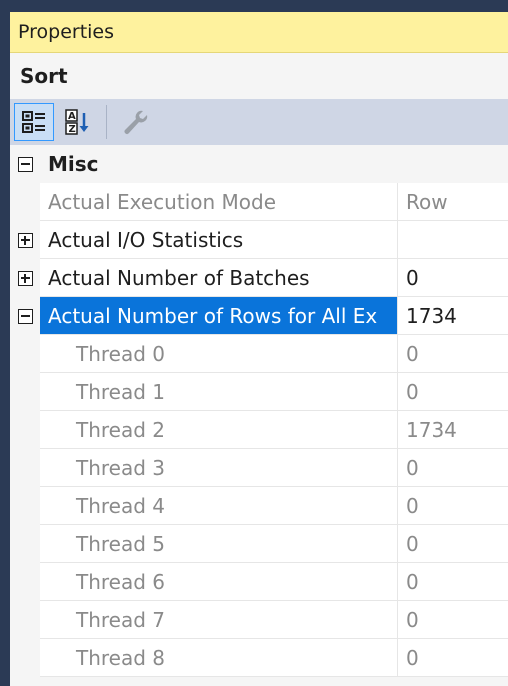  I want to click on thread-row: Thread 4 0, so click(259, 506).